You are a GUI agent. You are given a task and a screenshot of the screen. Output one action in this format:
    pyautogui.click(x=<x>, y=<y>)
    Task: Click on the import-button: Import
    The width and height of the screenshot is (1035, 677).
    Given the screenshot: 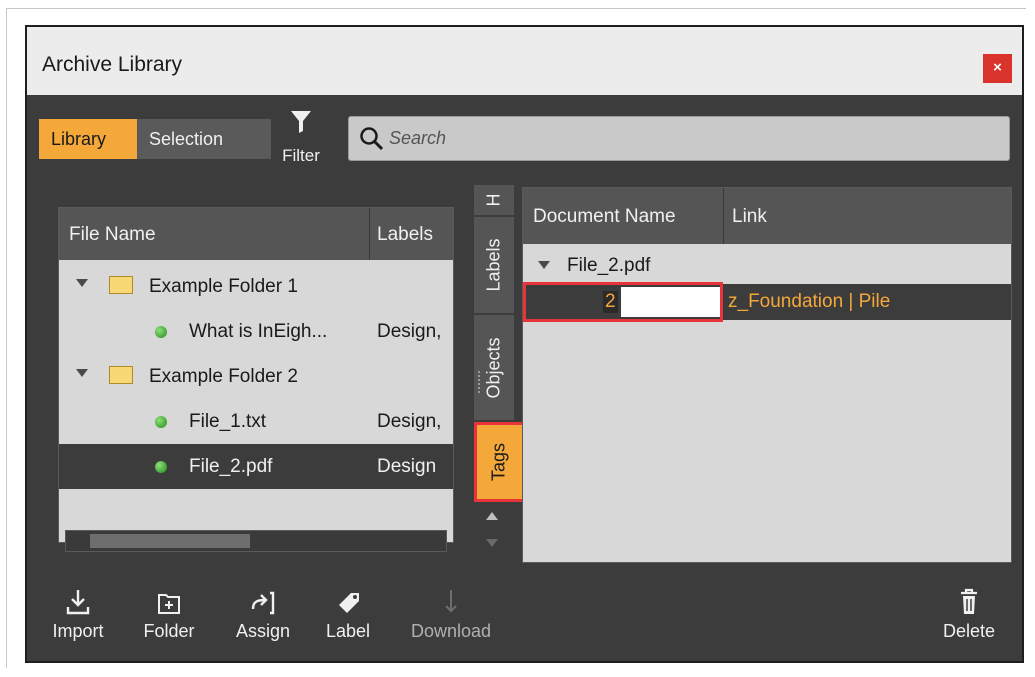 What is the action you would take?
    pyautogui.click(x=78, y=613)
    